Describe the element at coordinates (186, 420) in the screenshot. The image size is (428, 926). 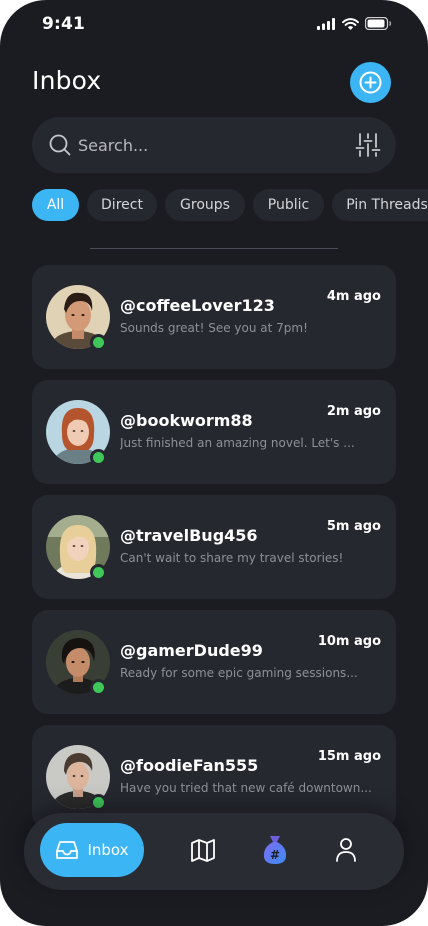
I see `conversation-handle: @bookworm88` at that location.